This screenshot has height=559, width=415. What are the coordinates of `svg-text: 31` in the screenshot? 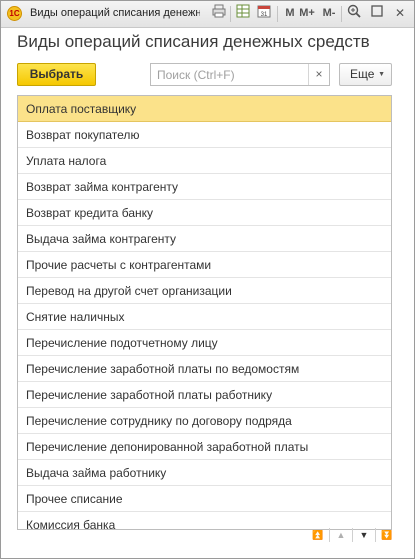 It's located at (264, 15).